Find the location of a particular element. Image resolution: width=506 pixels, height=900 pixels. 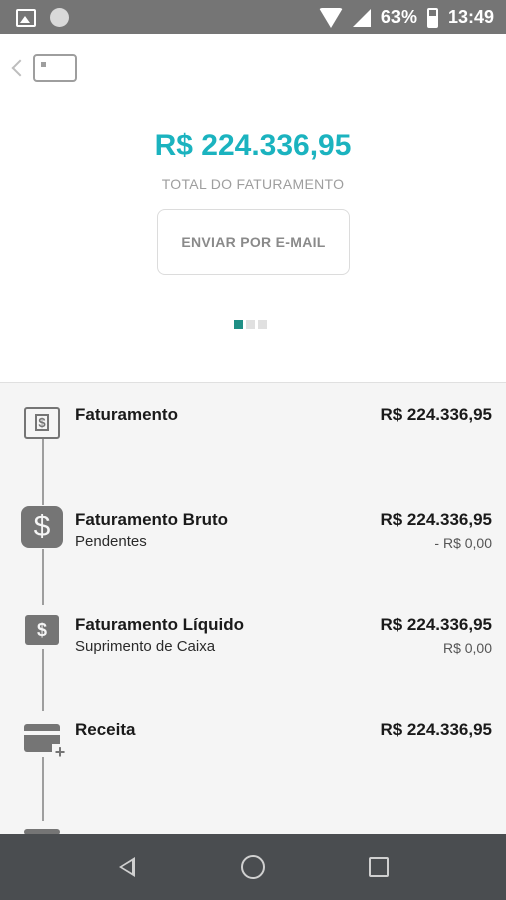

battery-percent: 63% is located at coordinates (398, 17).